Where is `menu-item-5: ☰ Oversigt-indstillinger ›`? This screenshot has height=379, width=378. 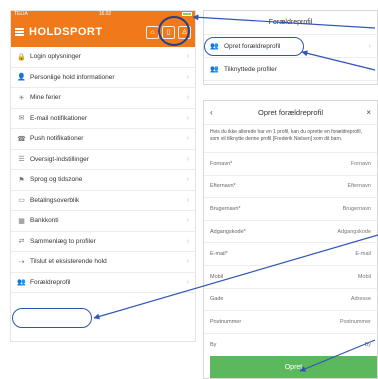
menu-item-5: ☰ Oversigt-indstillinger › is located at coordinates (103, 160).